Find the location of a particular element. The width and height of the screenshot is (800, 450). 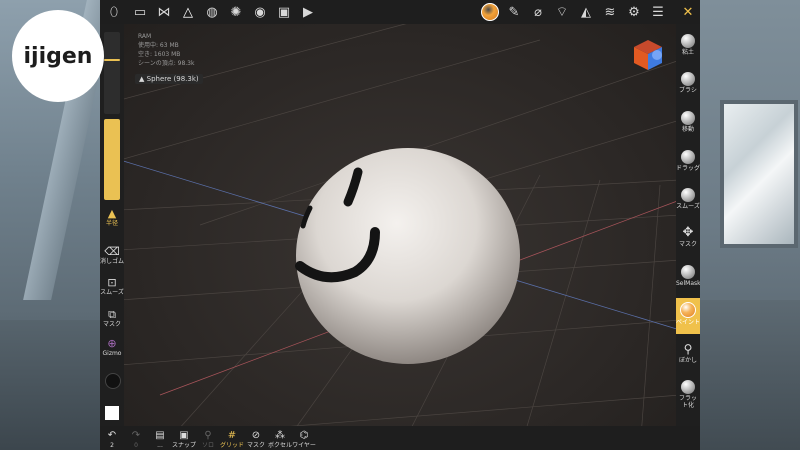

move-icon is located at coordinates (688, 118).